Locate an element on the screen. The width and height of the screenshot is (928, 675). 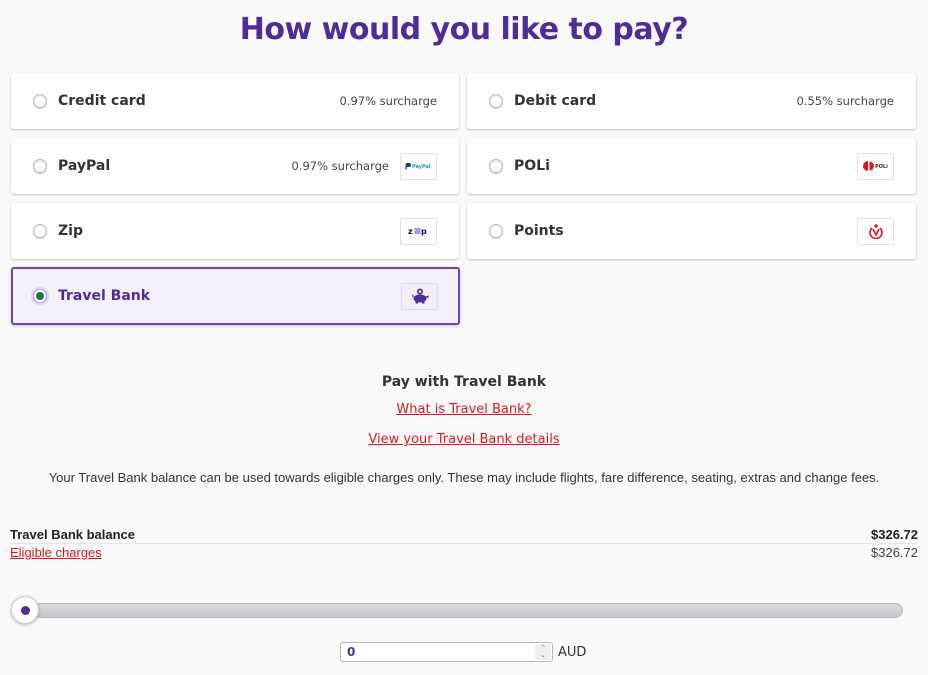
radio-poli is located at coordinates (496, 166).